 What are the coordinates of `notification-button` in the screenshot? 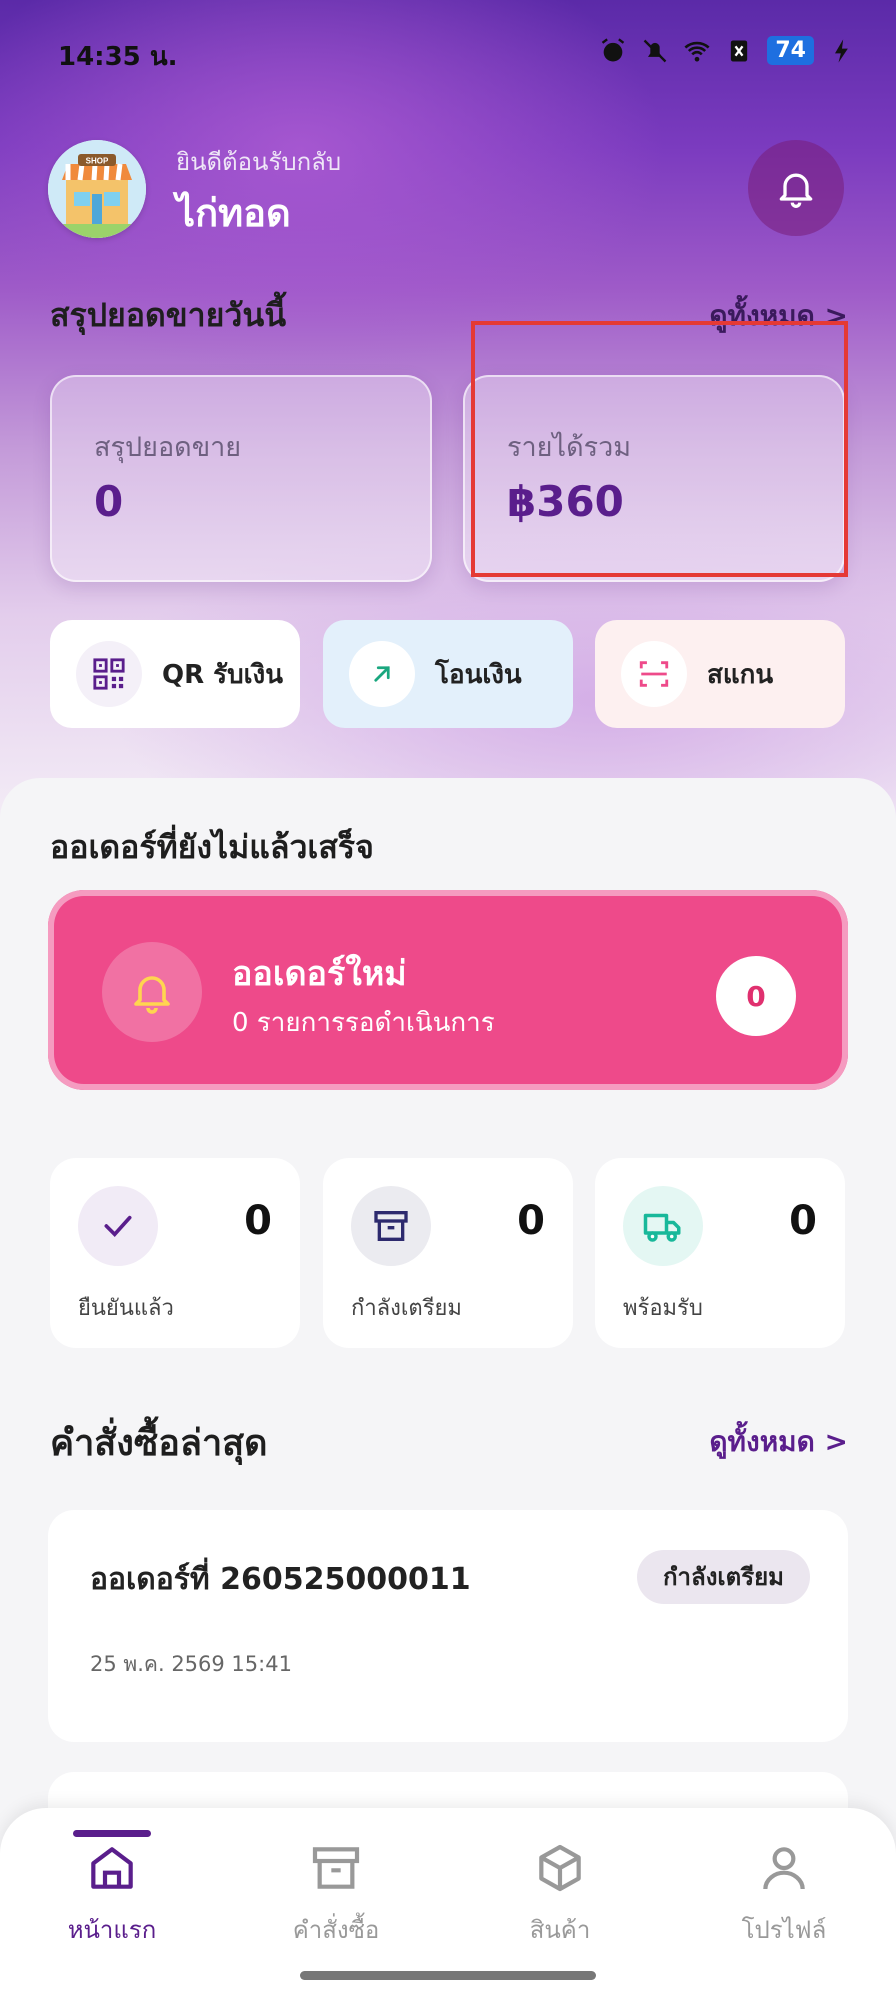 It's located at (796, 188).